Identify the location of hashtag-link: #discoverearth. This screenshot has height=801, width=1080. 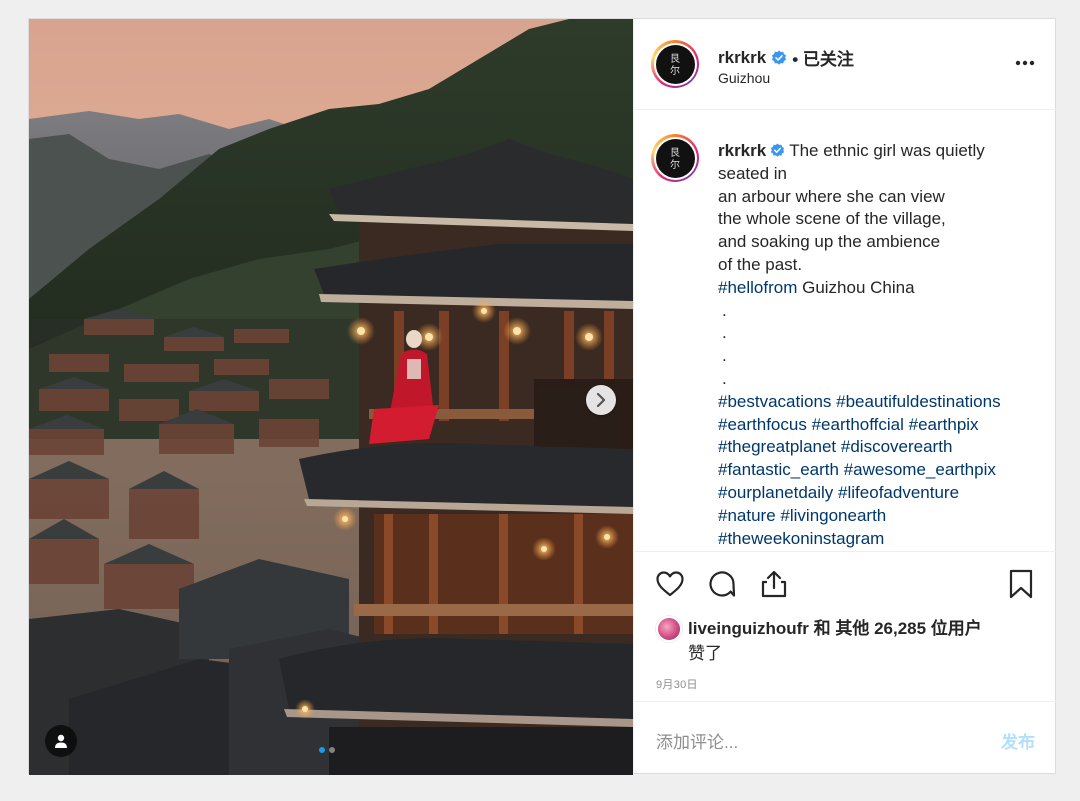
(897, 446).